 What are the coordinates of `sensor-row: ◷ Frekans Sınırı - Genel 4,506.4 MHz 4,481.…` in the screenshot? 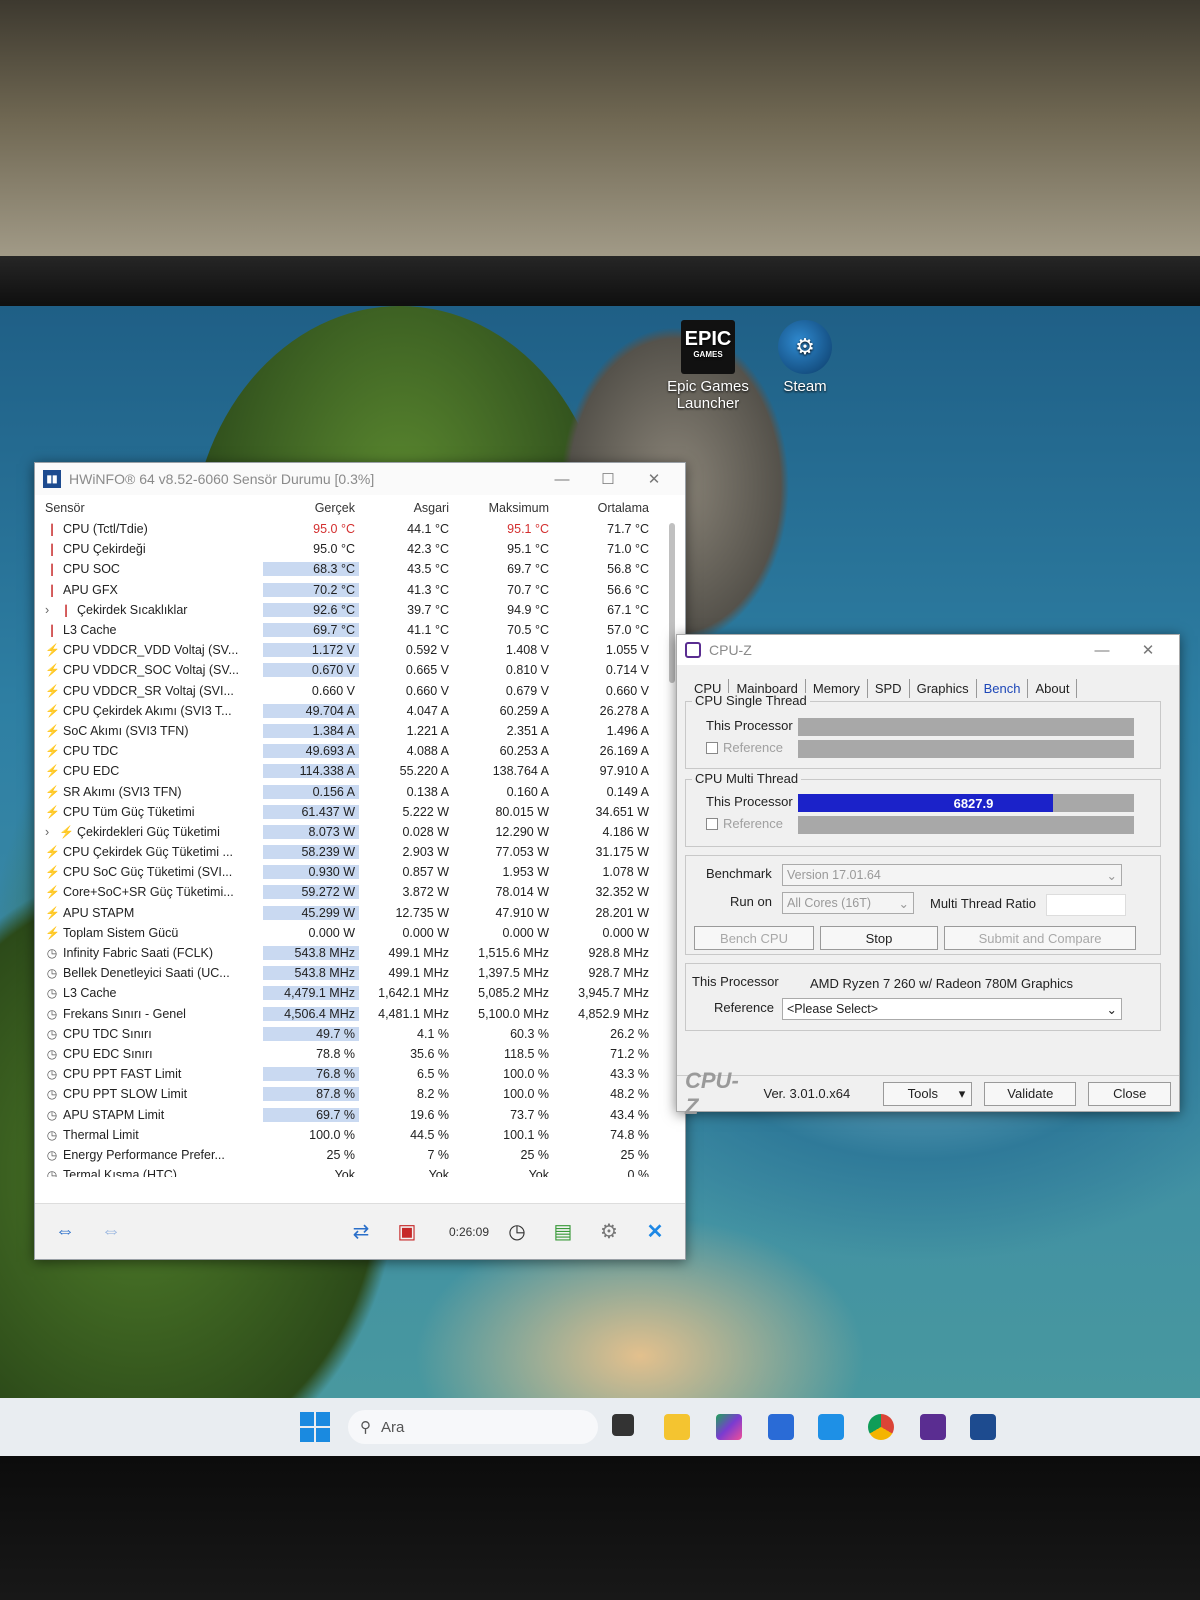 It's located at (353, 1014).